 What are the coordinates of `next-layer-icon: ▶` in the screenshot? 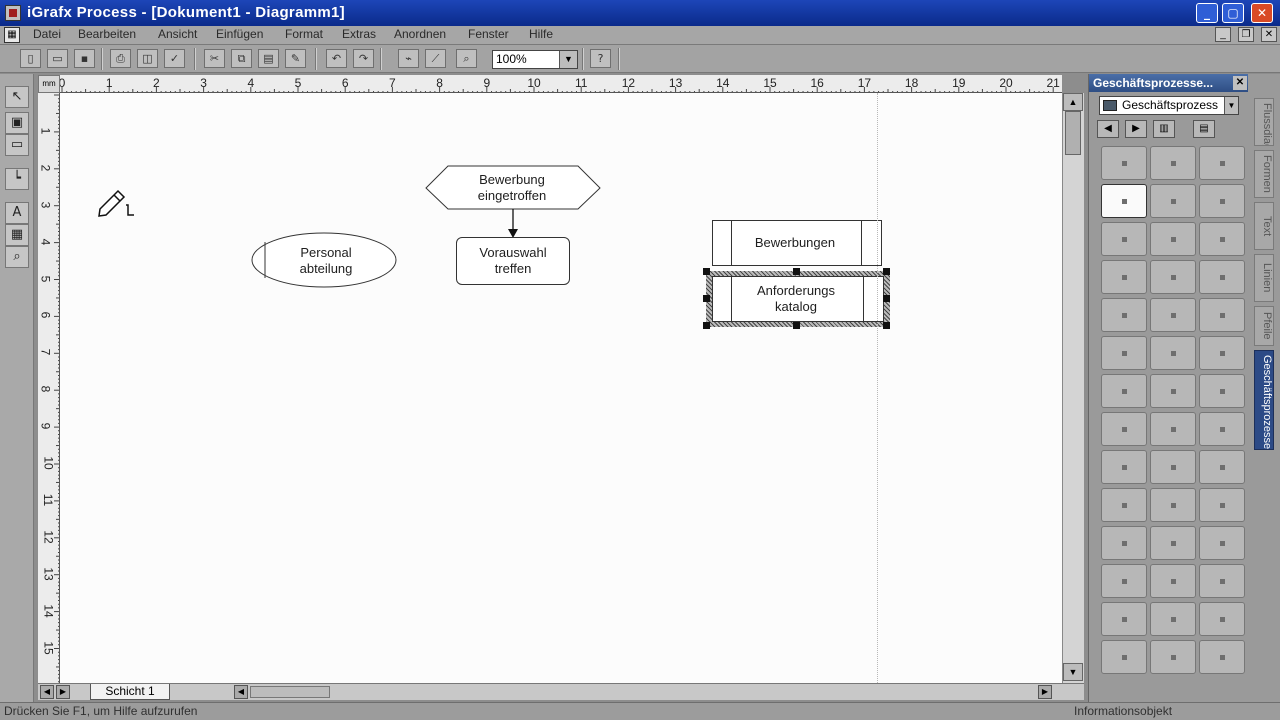 It's located at (63, 692).